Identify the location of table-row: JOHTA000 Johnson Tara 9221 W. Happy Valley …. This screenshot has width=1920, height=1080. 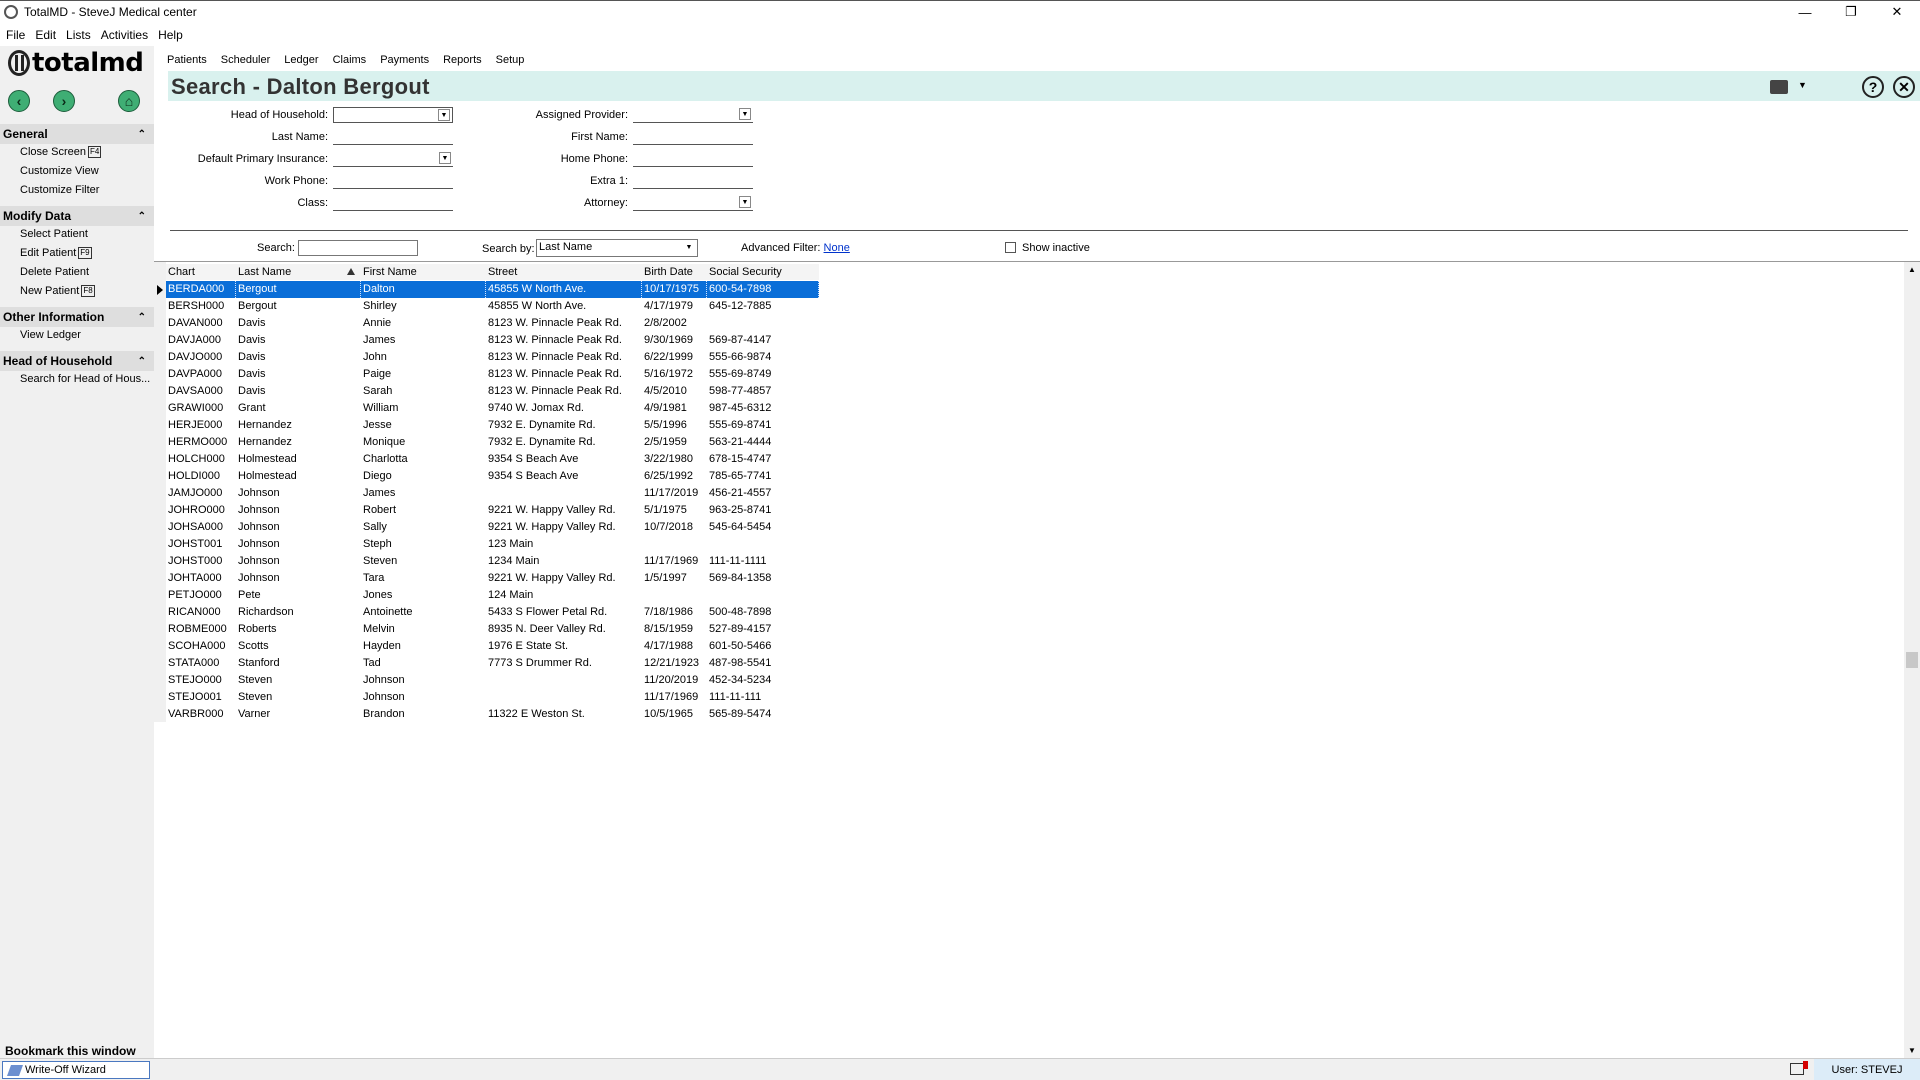
(492, 578).